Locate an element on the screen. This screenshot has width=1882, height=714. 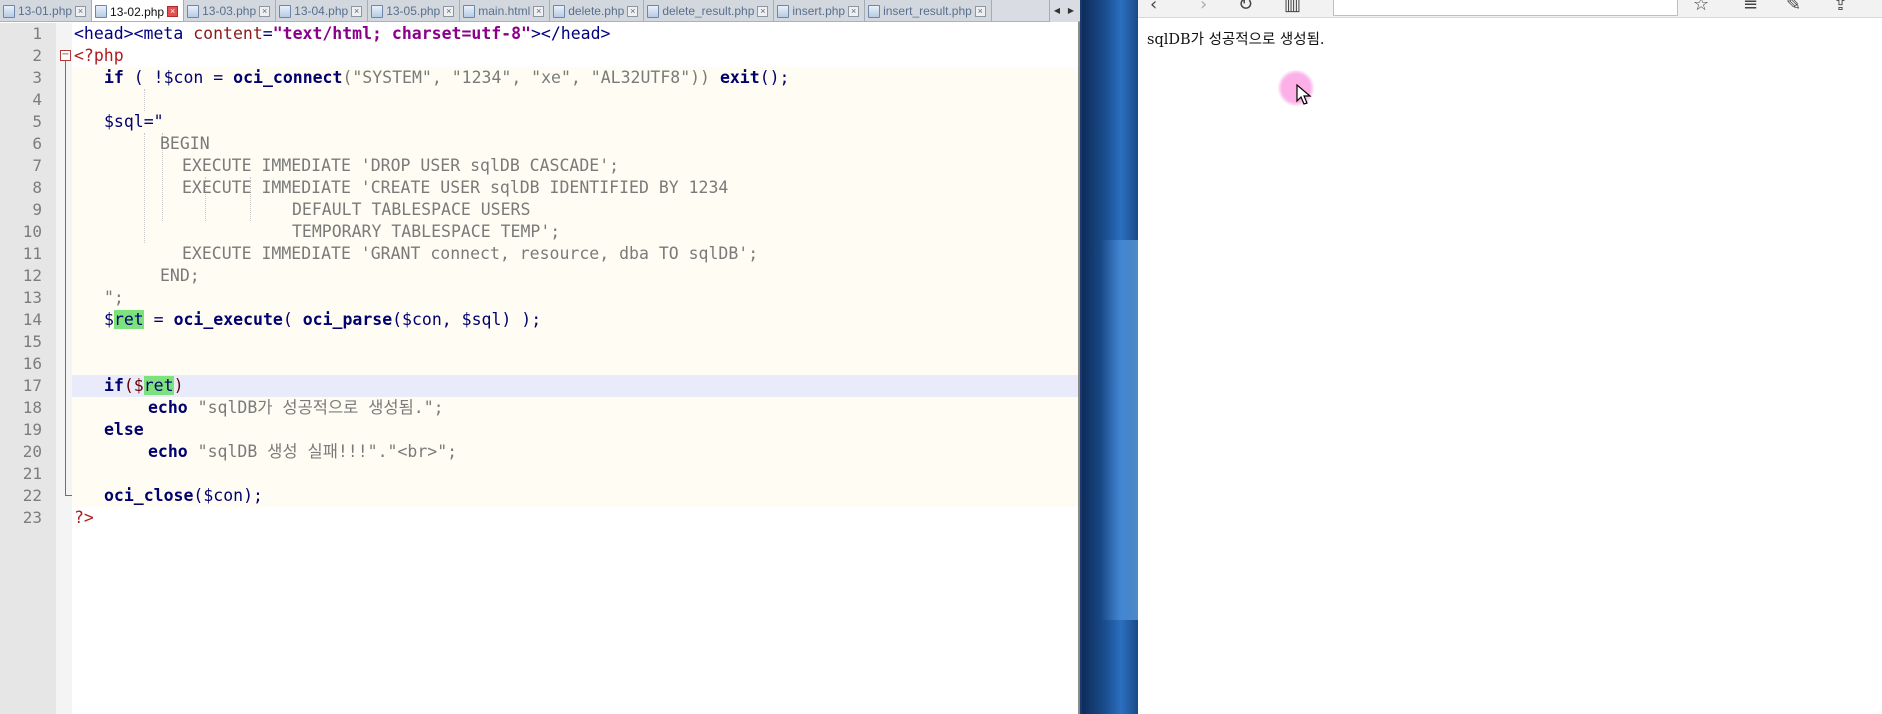
line-number: 9 is located at coordinates (37, 209).